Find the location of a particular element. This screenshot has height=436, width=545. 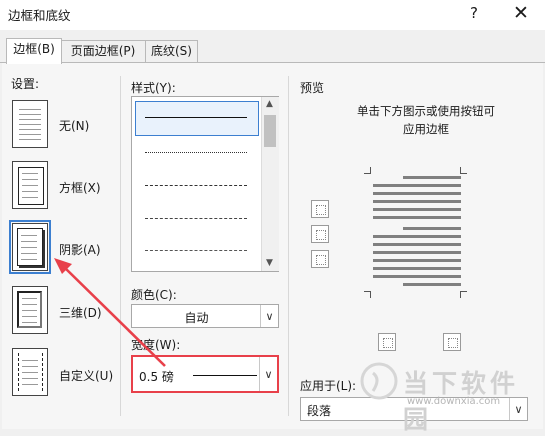

middle-border-button is located at coordinates (320, 234).